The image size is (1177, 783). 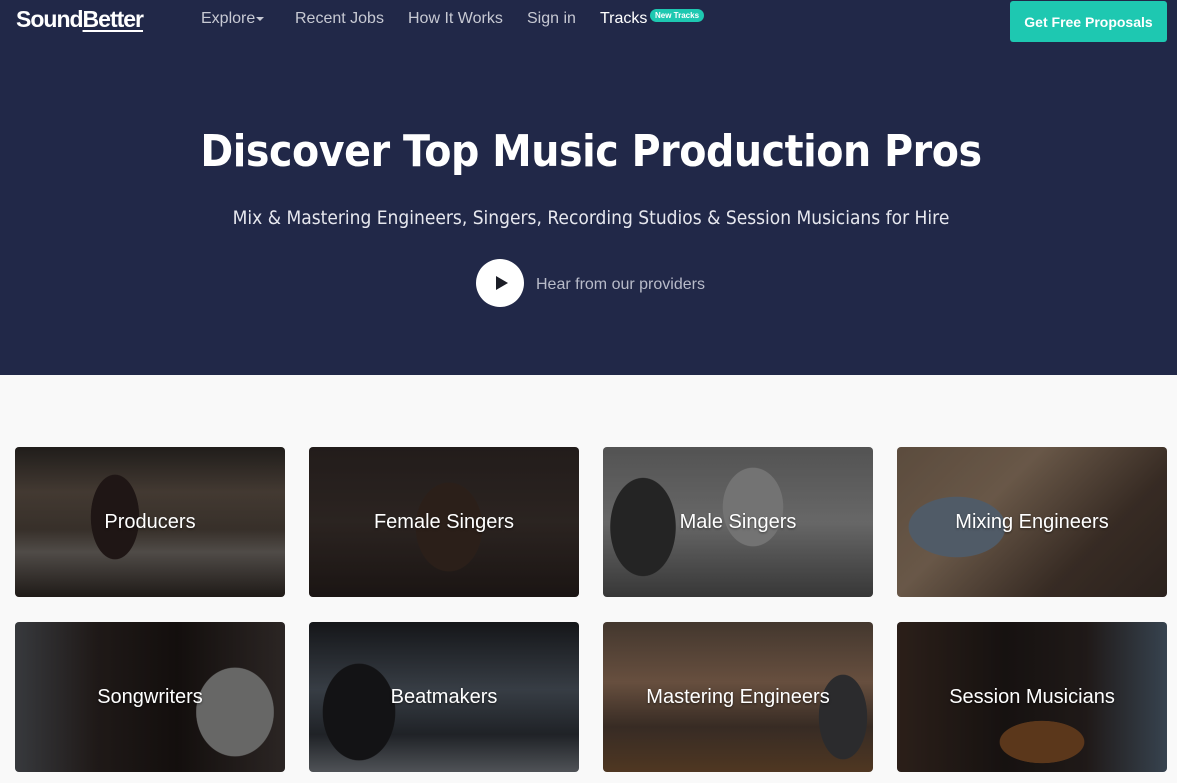 What do you see at coordinates (677, 15) in the screenshot?
I see `new-tracks-badge: New Tracks` at bounding box center [677, 15].